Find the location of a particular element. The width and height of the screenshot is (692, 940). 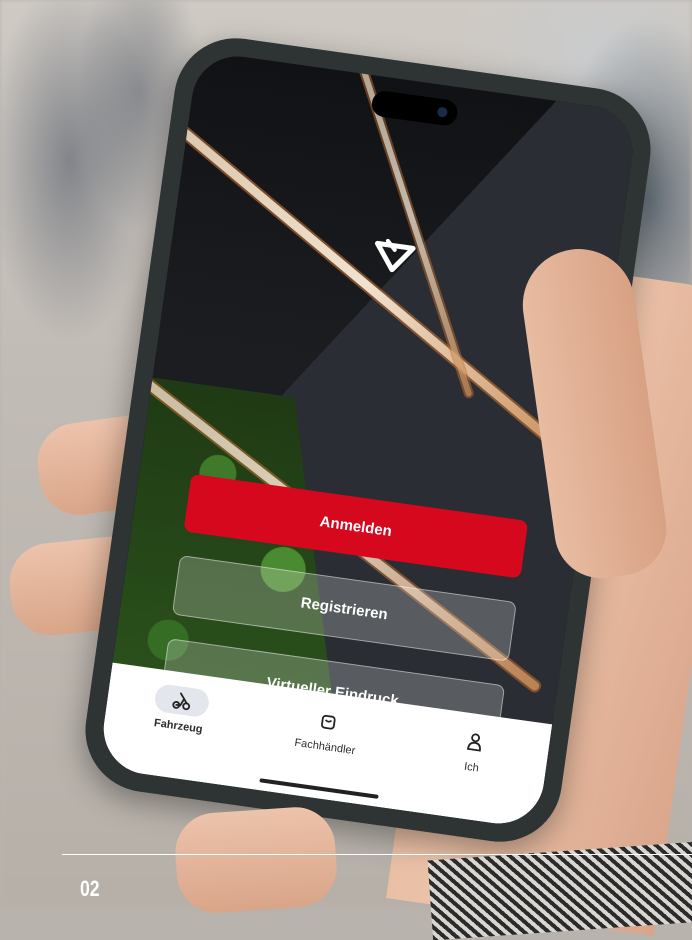

scooter-icon is located at coordinates (181, 701).